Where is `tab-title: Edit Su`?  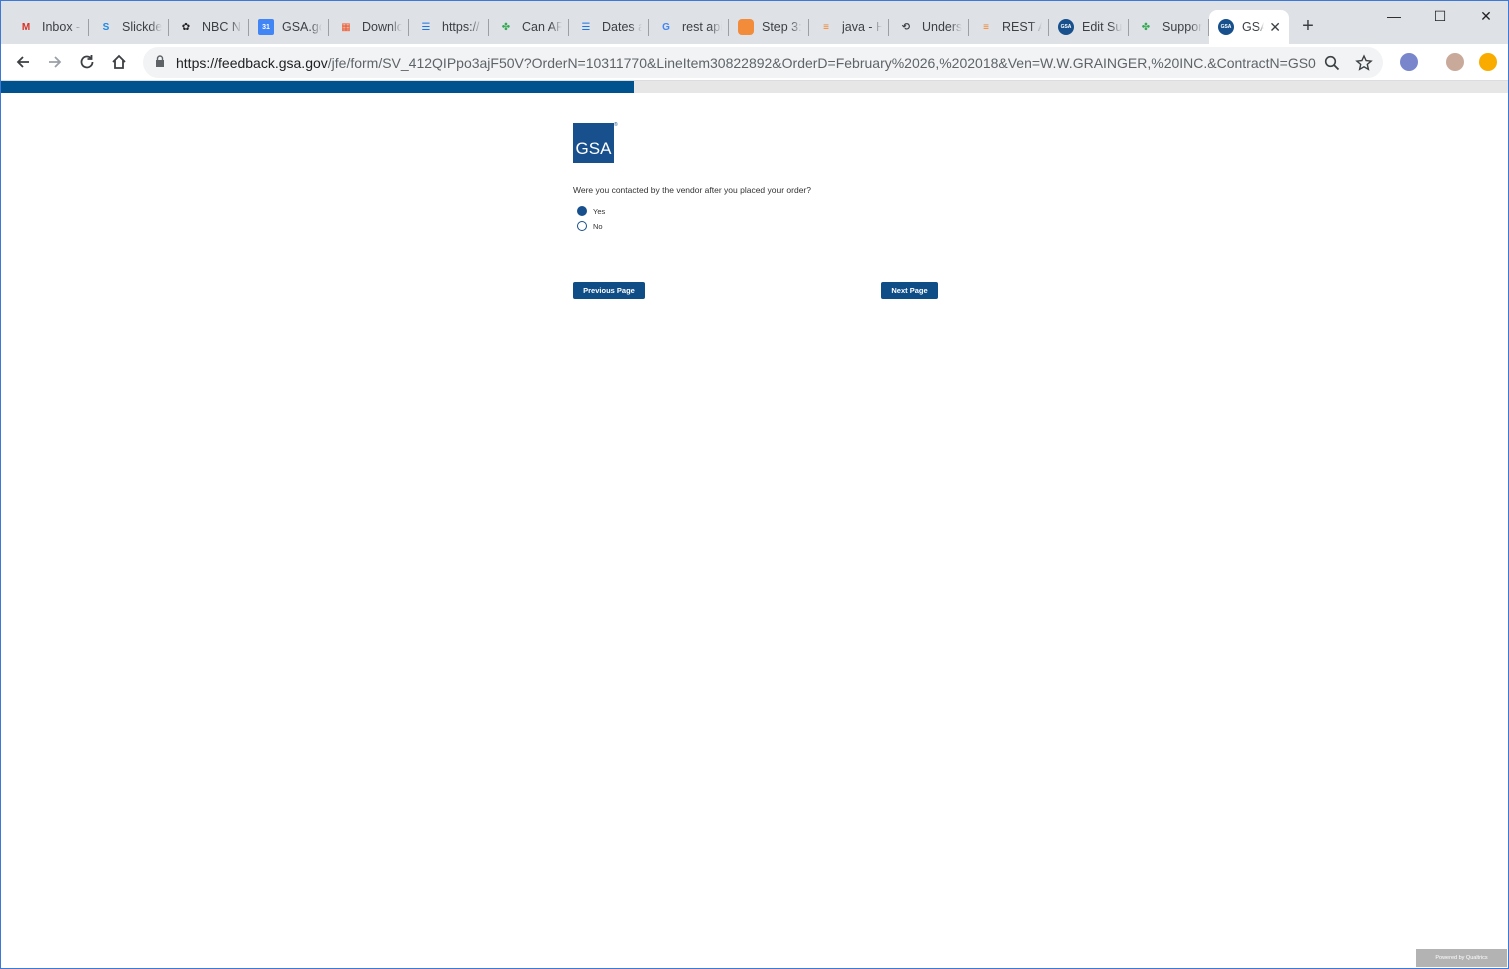 tab-title: Edit Su is located at coordinates (1102, 27).